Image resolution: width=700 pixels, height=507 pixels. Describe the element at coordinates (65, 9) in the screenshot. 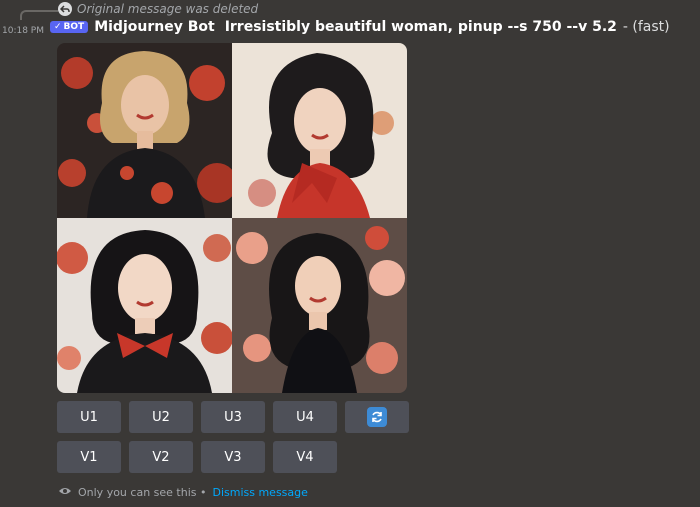

I see `reply-arrow-icon` at that location.